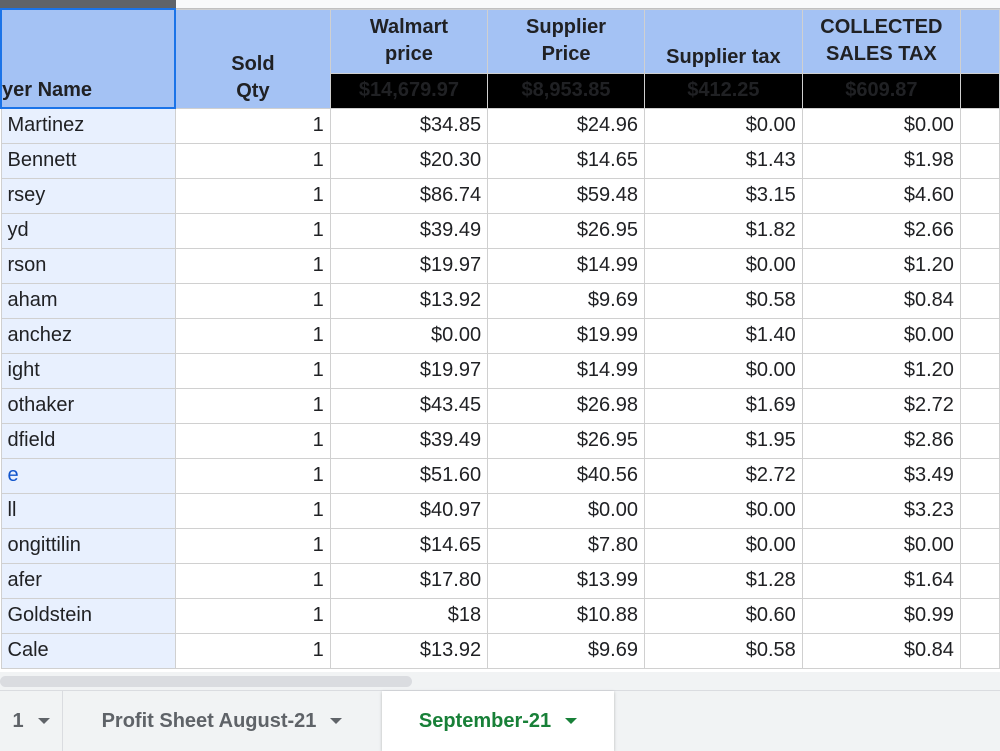 The width and height of the screenshot is (1000, 751). Describe the element at coordinates (409, 125) in the screenshot. I see `walmart-price-cell: $34.85` at that location.